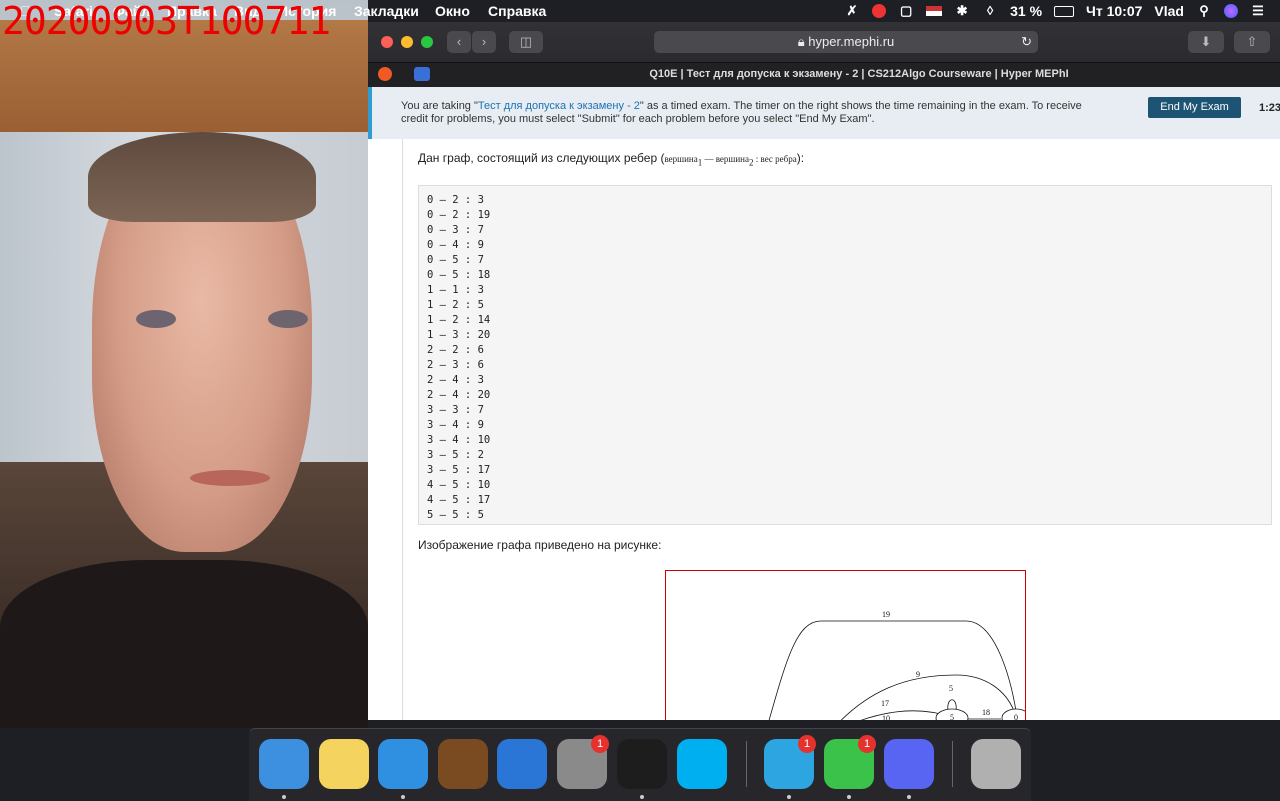  I want to click on menu-bookmarks: Закладки, so click(386, 11).